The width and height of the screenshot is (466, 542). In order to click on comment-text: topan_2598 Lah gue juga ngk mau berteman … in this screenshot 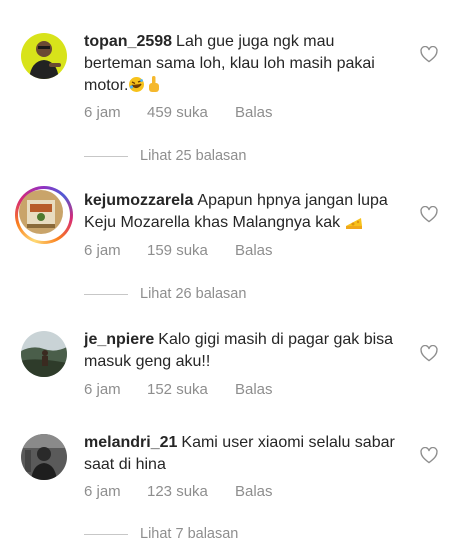, I will do `click(244, 65)`.